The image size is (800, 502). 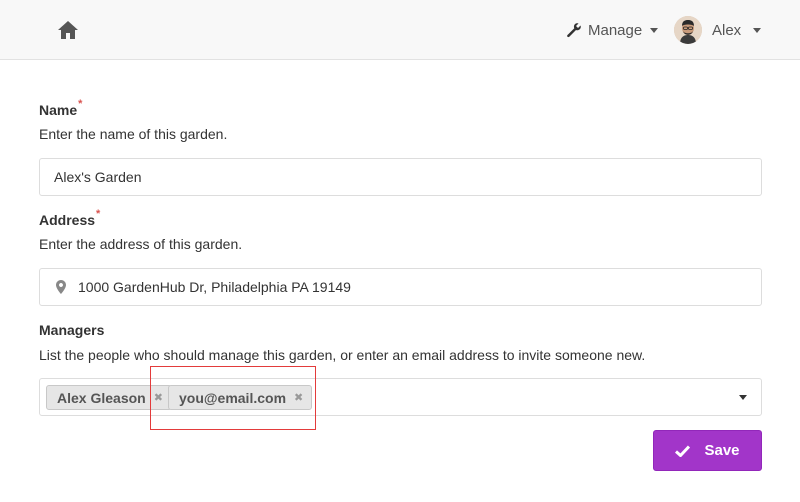 What do you see at coordinates (722, 450) in the screenshot?
I see `save-button-label: Save` at bounding box center [722, 450].